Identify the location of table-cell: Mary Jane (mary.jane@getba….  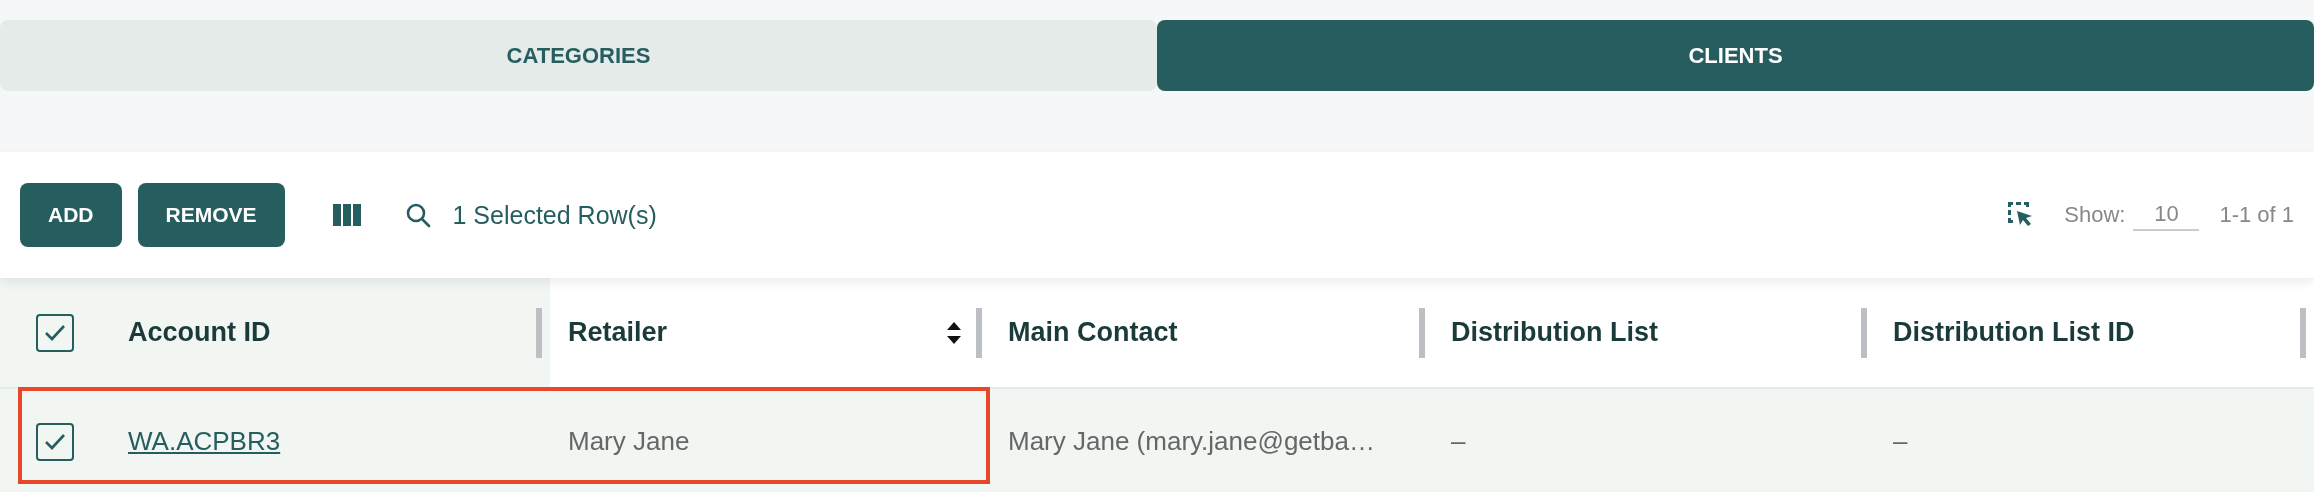
(1191, 441).